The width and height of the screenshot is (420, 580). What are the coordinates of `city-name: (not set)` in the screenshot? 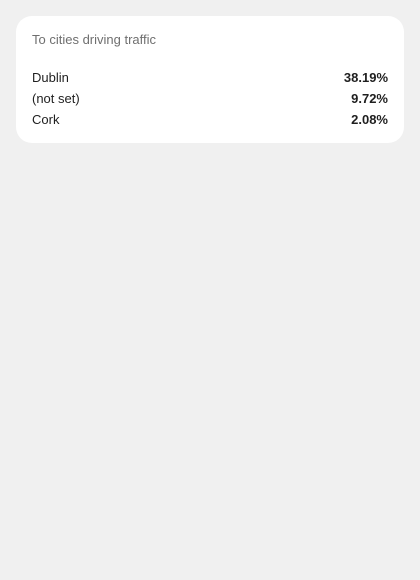 It's located at (56, 98).